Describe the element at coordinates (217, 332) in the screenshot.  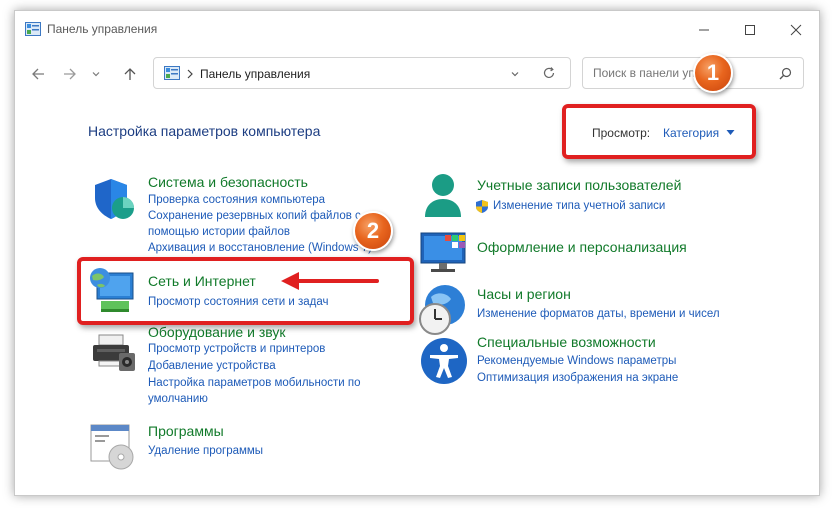
I see `category-hardware-sound: Оборудование и звук` at that location.